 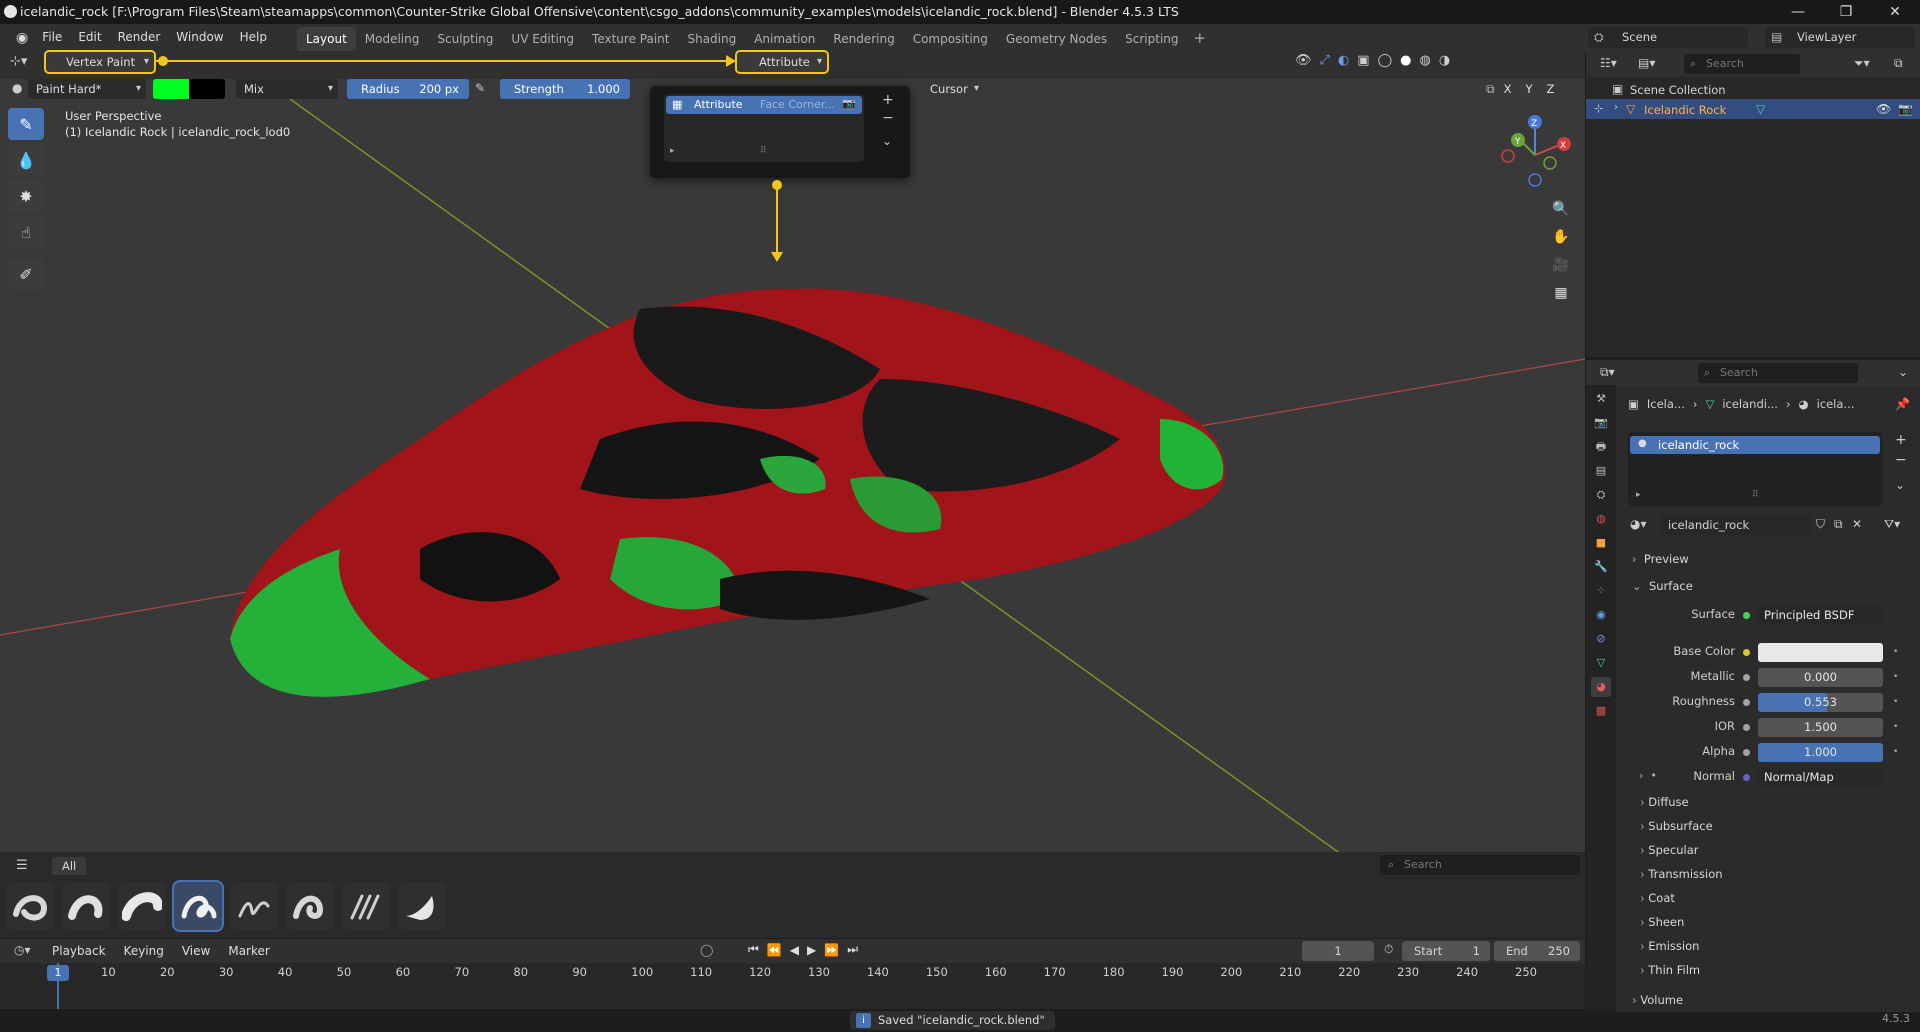 What do you see at coordinates (26, 160) in the screenshot?
I see `blur-tool-icon: 💧` at bounding box center [26, 160].